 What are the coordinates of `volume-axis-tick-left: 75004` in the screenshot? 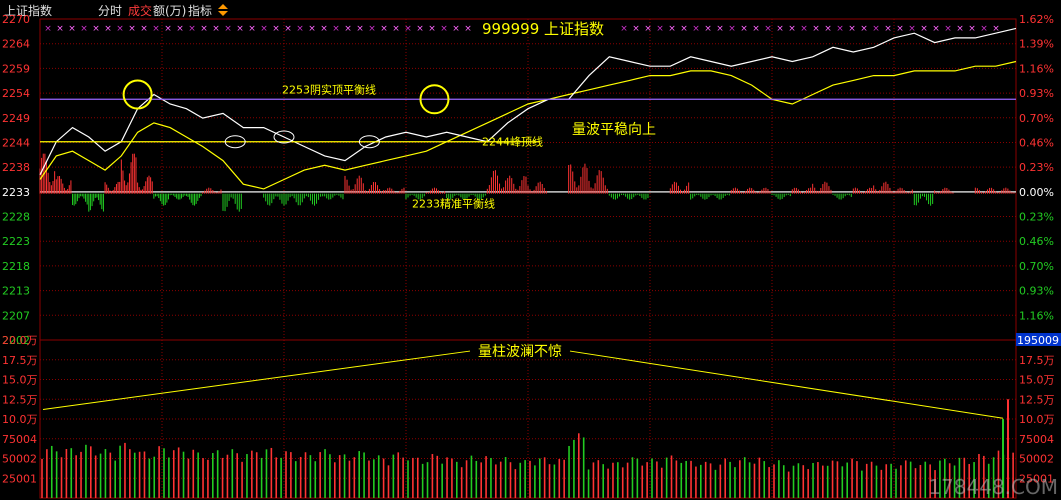 It's located at (19, 439).